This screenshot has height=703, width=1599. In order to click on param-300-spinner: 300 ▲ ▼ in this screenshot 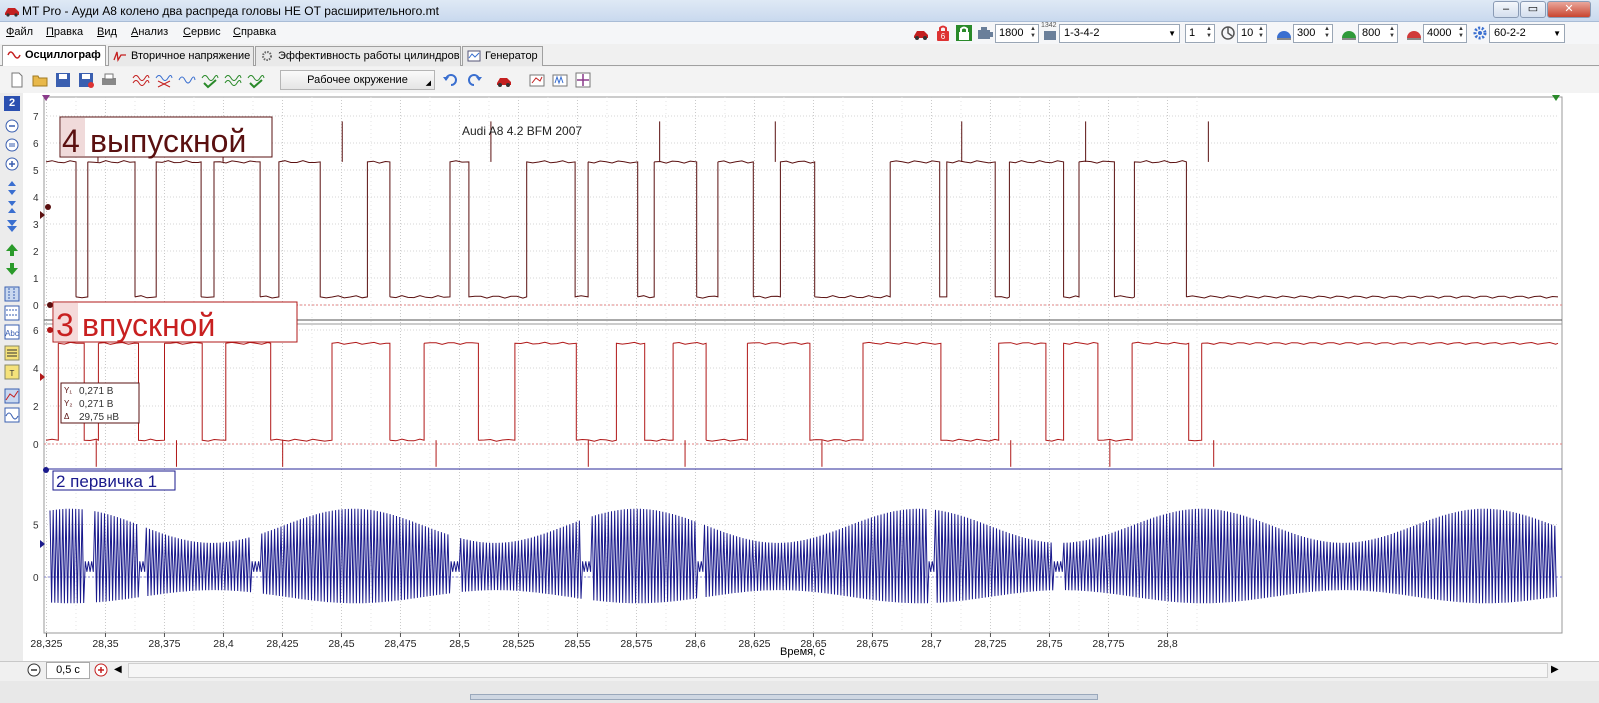, I will do `click(1313, 33)`.